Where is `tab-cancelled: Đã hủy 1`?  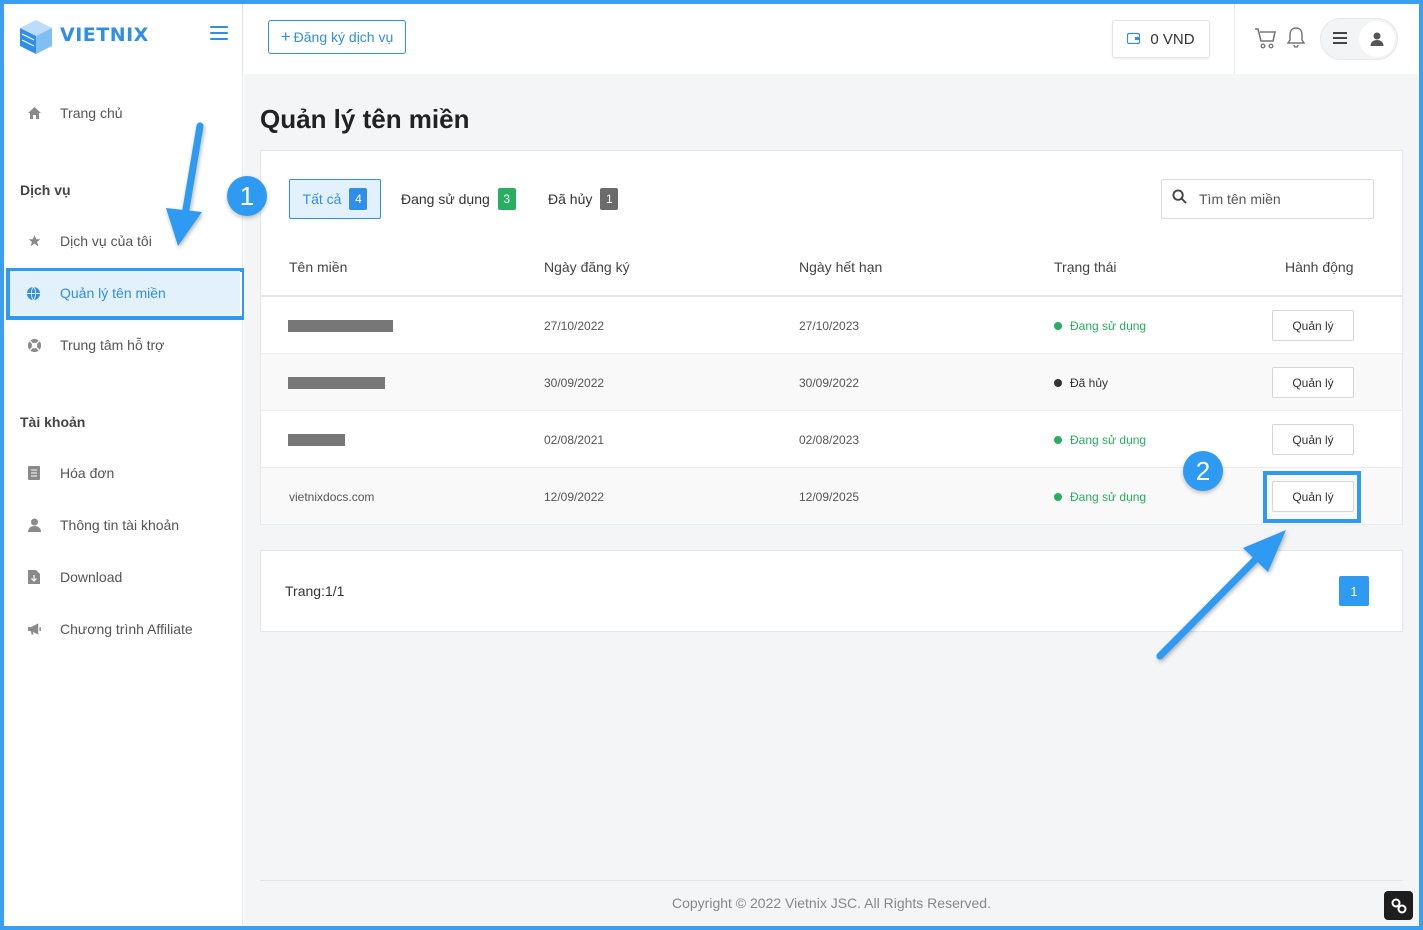
tab-cancelled: Đã hủy 1 is located at coordinates (583, 199).